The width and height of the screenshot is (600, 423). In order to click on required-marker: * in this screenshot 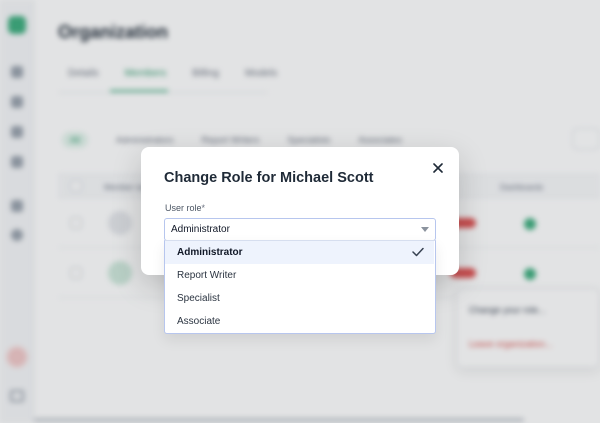, I will do `click(203, 208)`.